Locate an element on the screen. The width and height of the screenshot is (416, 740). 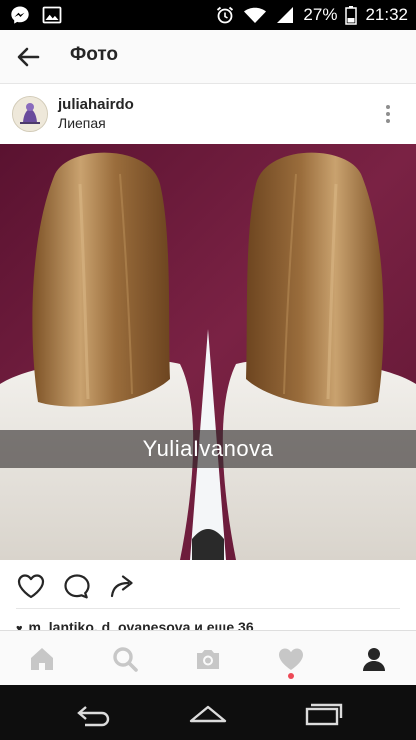
heart-icon is located at coordinates (31, 586).